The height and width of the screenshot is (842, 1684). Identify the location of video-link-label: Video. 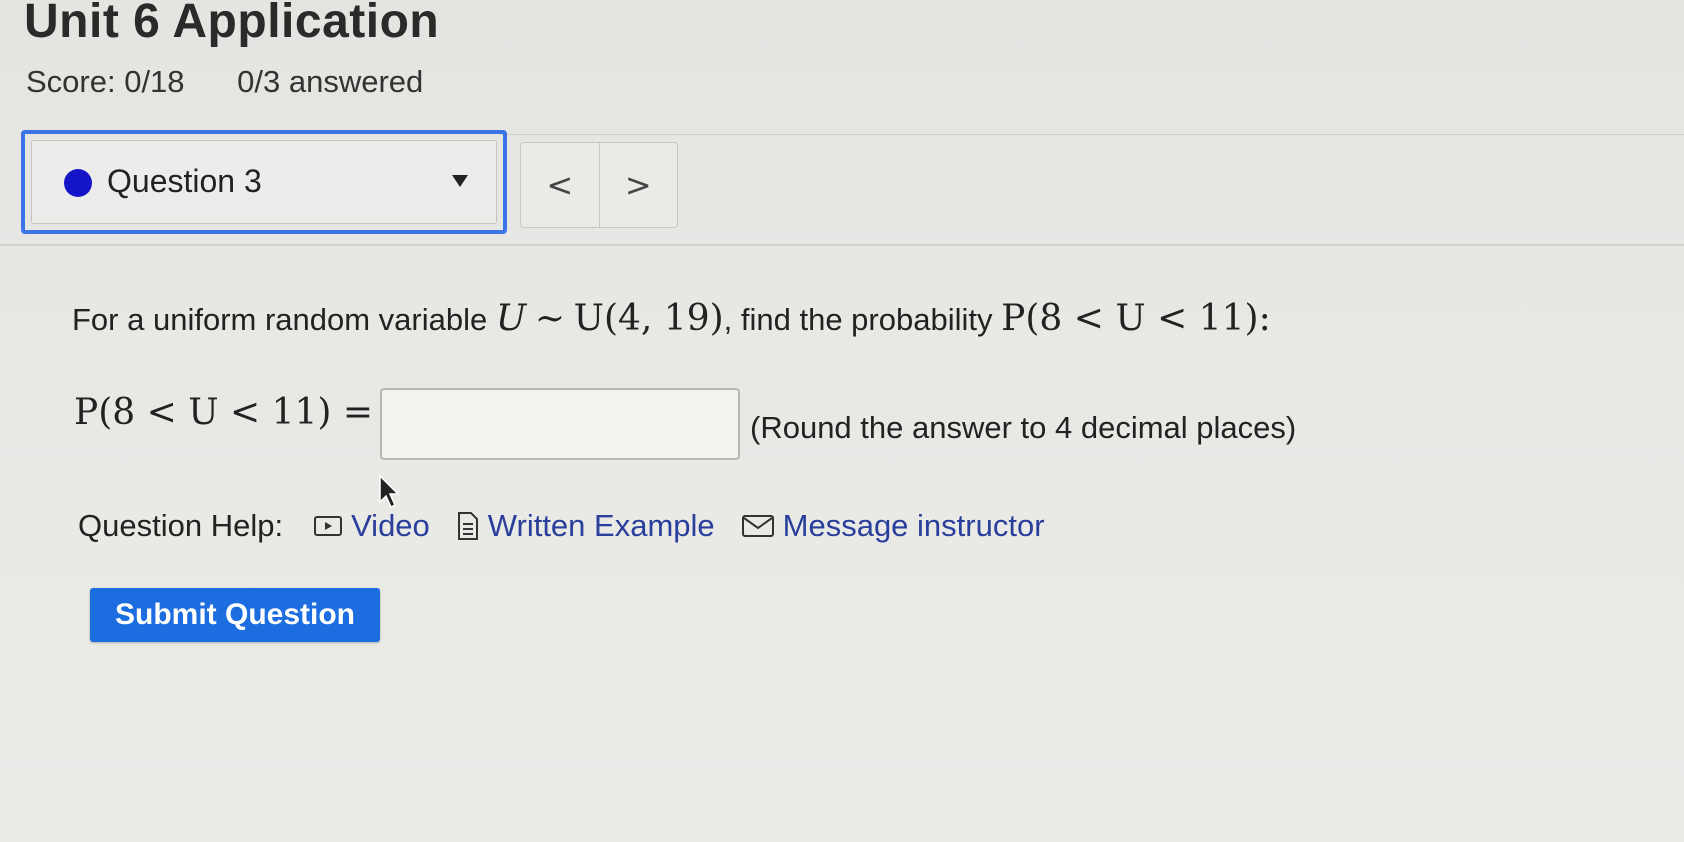
(390, 525).